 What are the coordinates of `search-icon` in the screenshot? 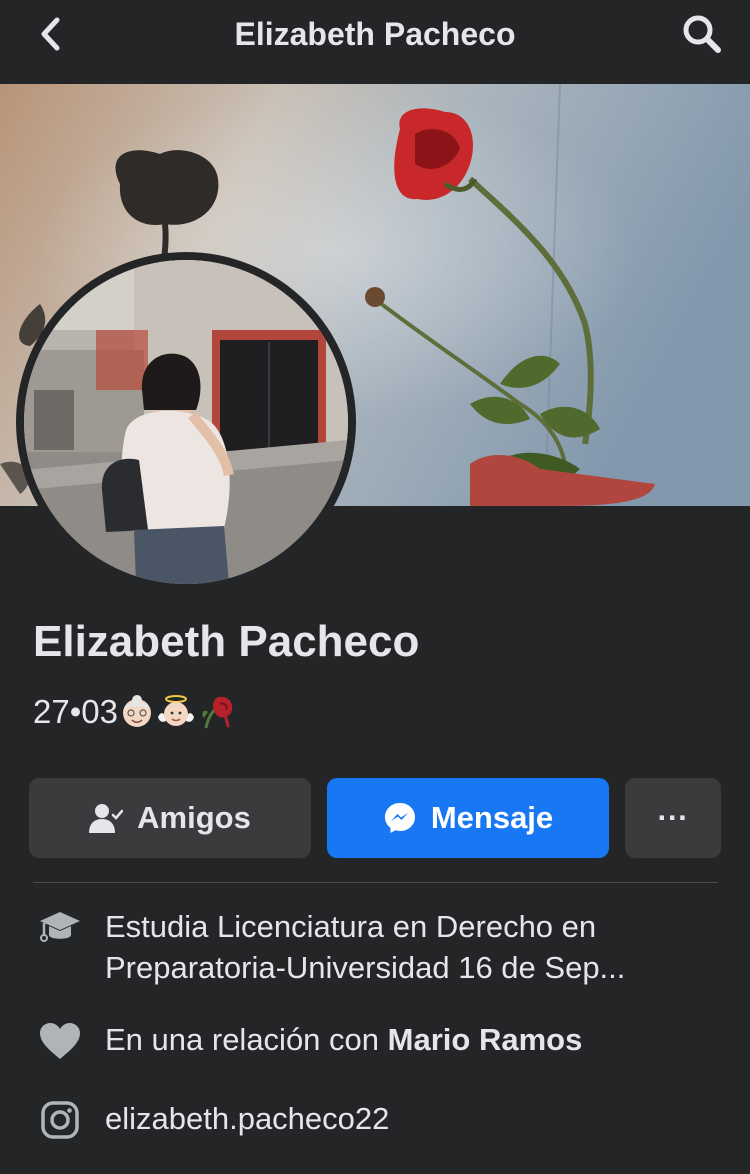 It's located at (702, 34).